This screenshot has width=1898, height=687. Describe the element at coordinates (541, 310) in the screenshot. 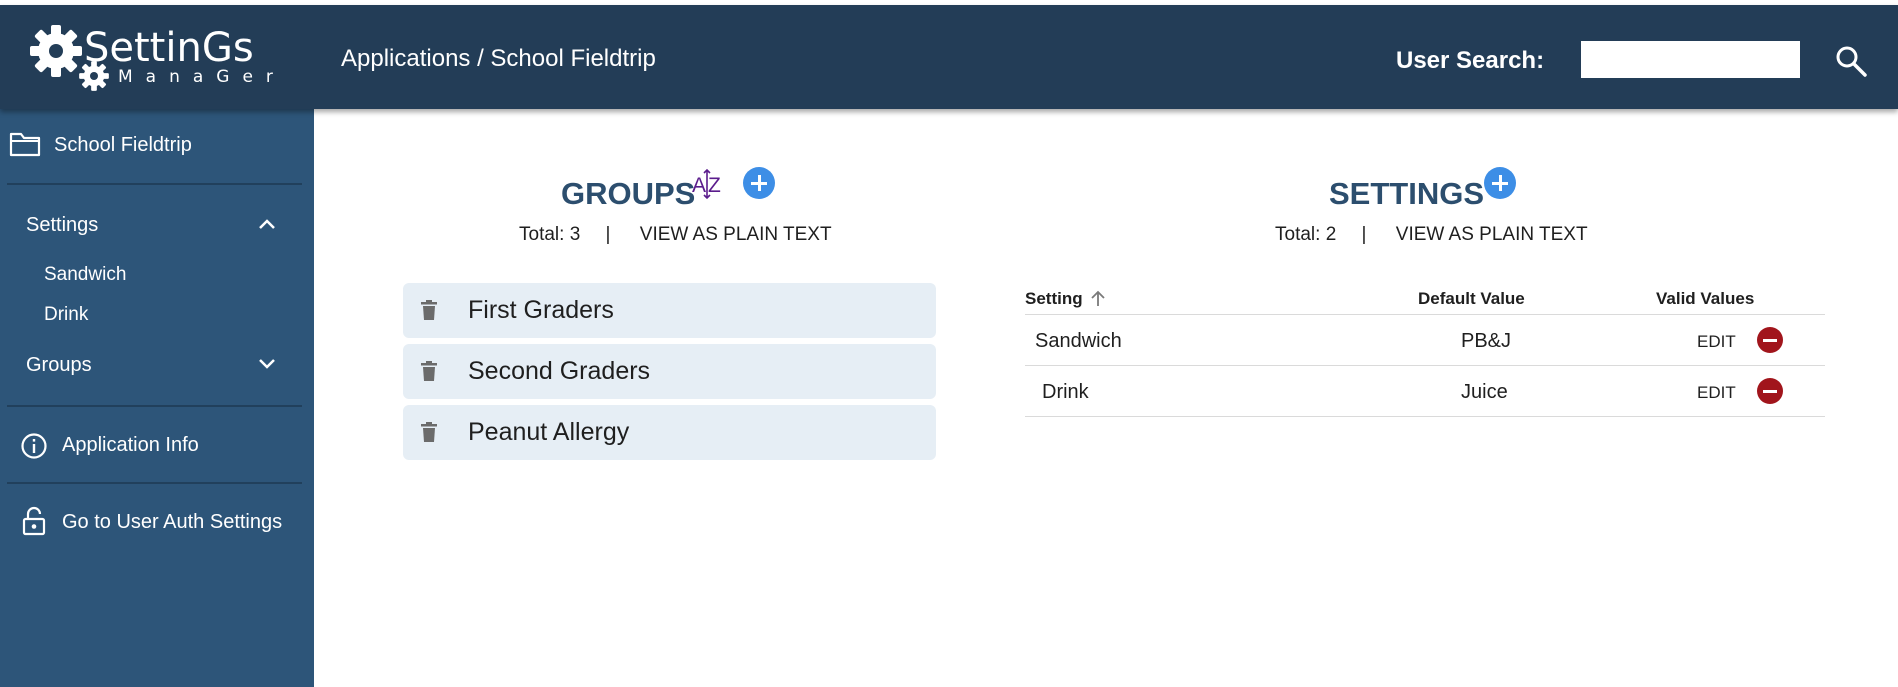

I see `group-name: First Graders` at that location.